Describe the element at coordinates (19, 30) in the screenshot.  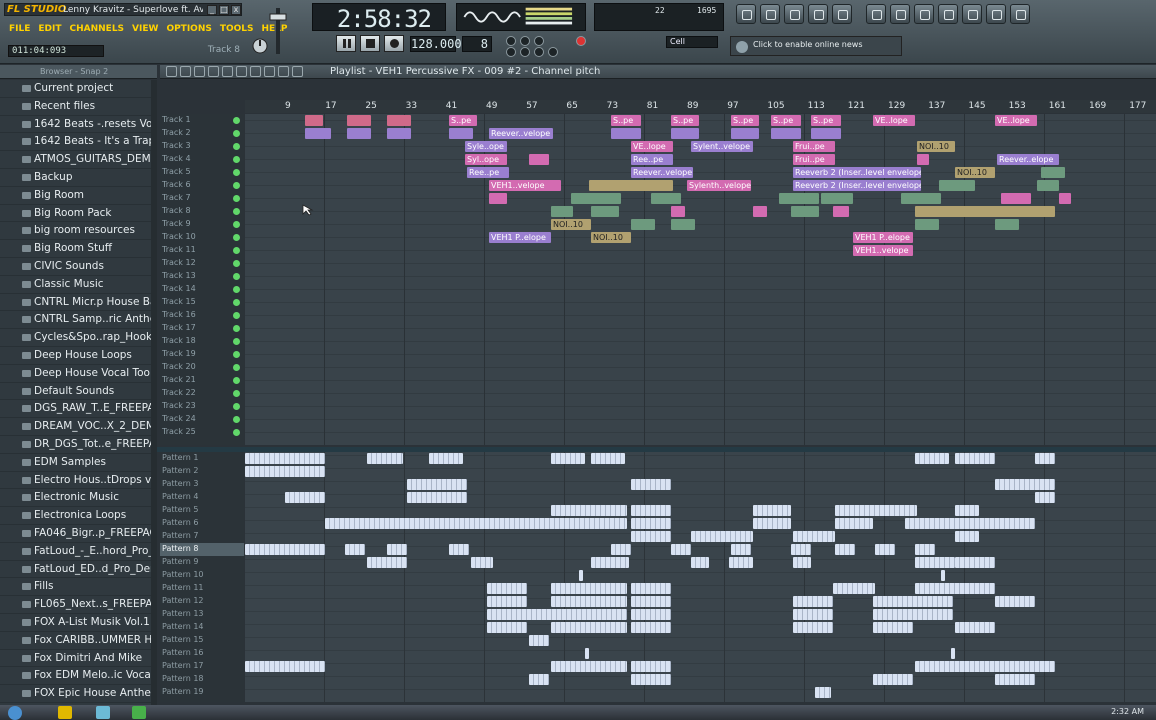
I see `menu-file: FILE` at that location.